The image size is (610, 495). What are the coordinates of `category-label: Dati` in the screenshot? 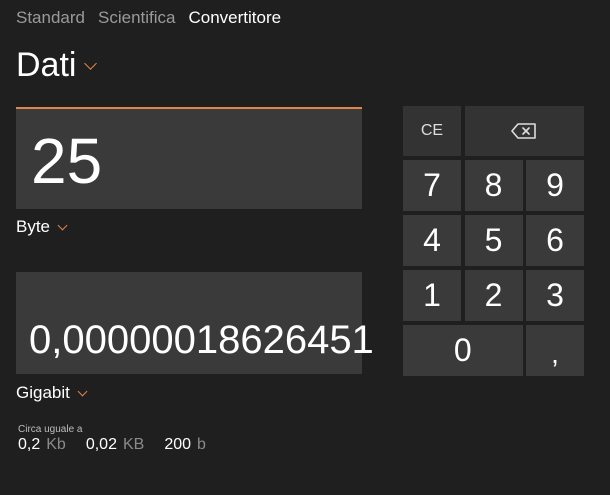 It's located at (46, 65).